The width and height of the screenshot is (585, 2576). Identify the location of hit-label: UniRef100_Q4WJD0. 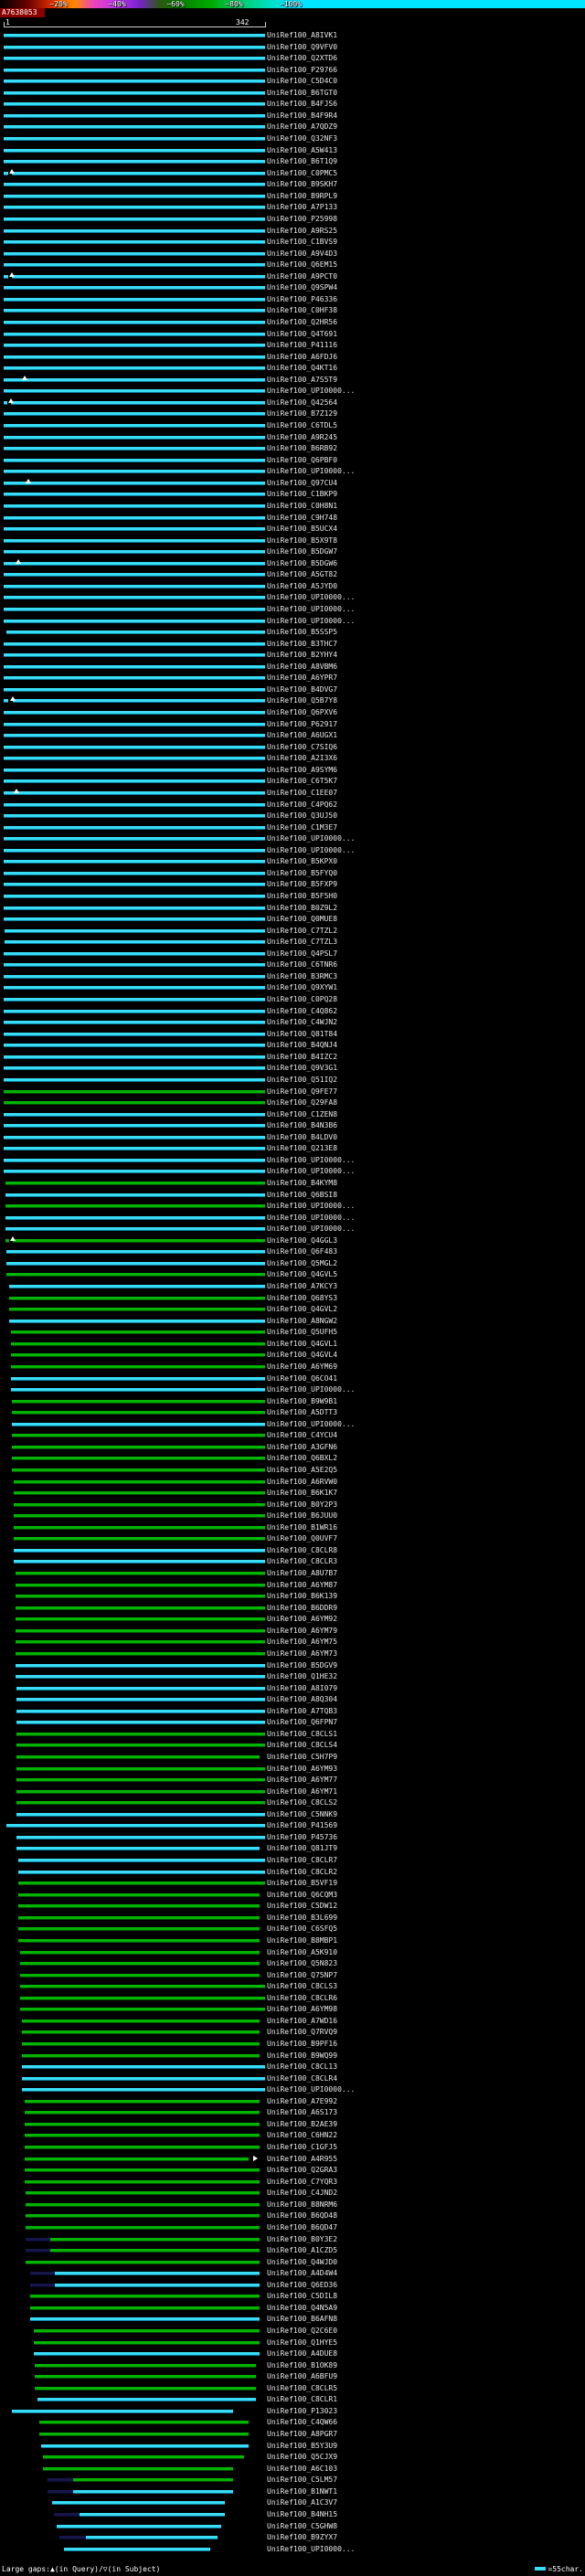
(302, 2262).